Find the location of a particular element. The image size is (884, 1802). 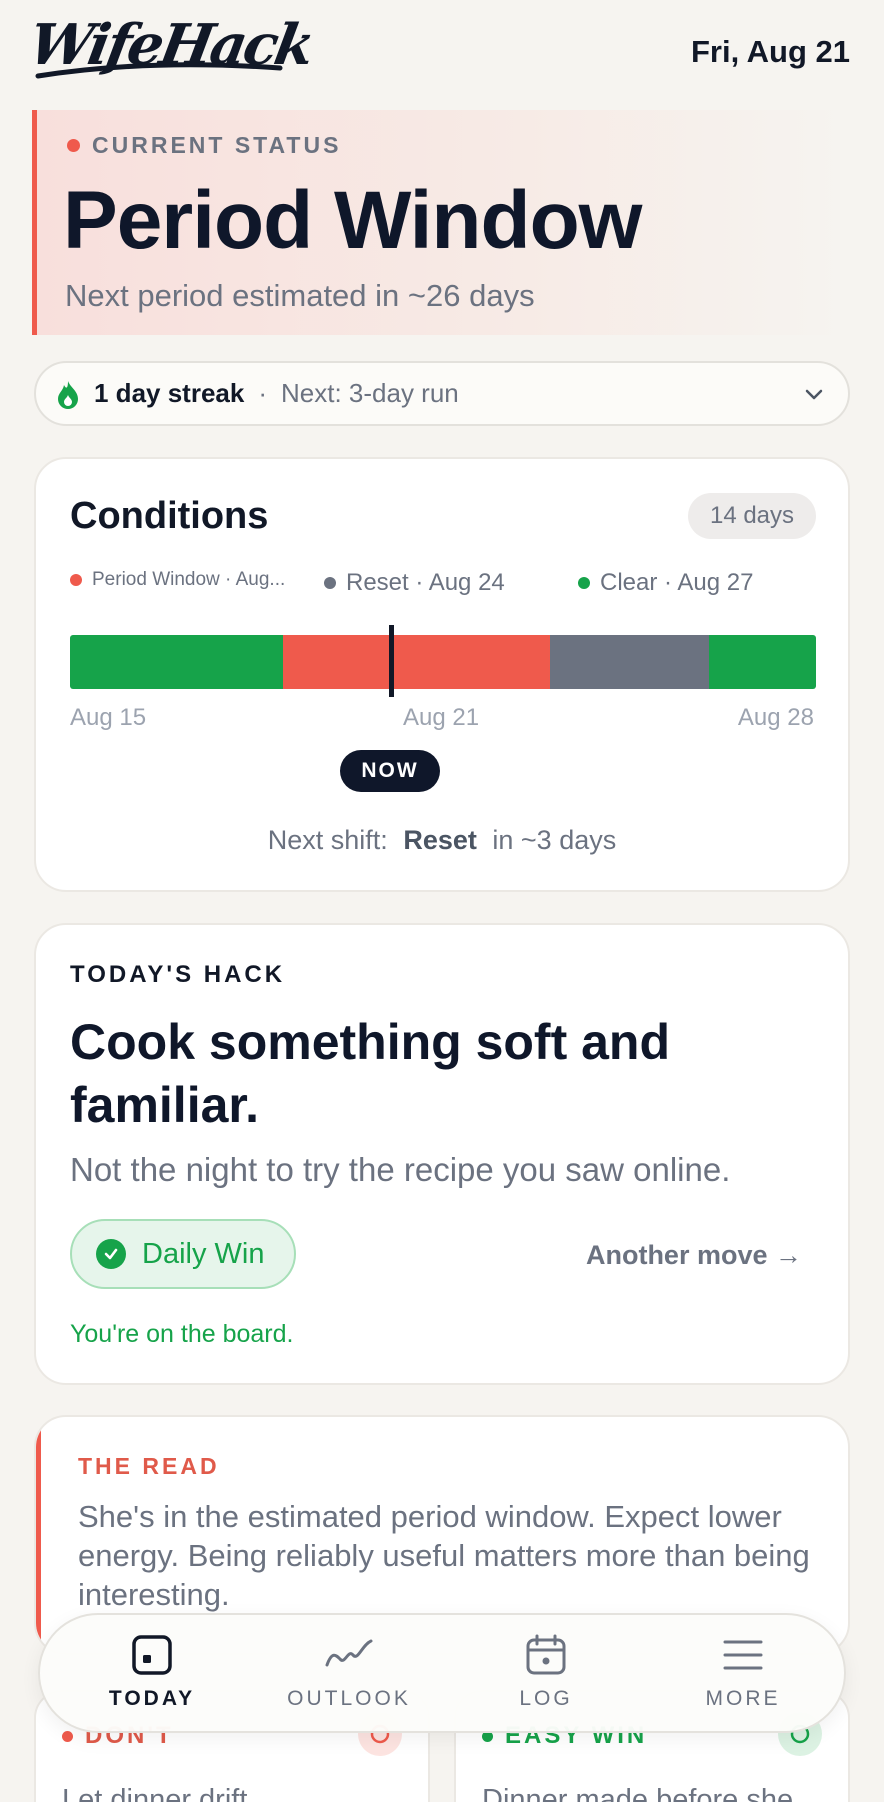

daily-win-button: Daily Win is located at coordinates (183, 1254).